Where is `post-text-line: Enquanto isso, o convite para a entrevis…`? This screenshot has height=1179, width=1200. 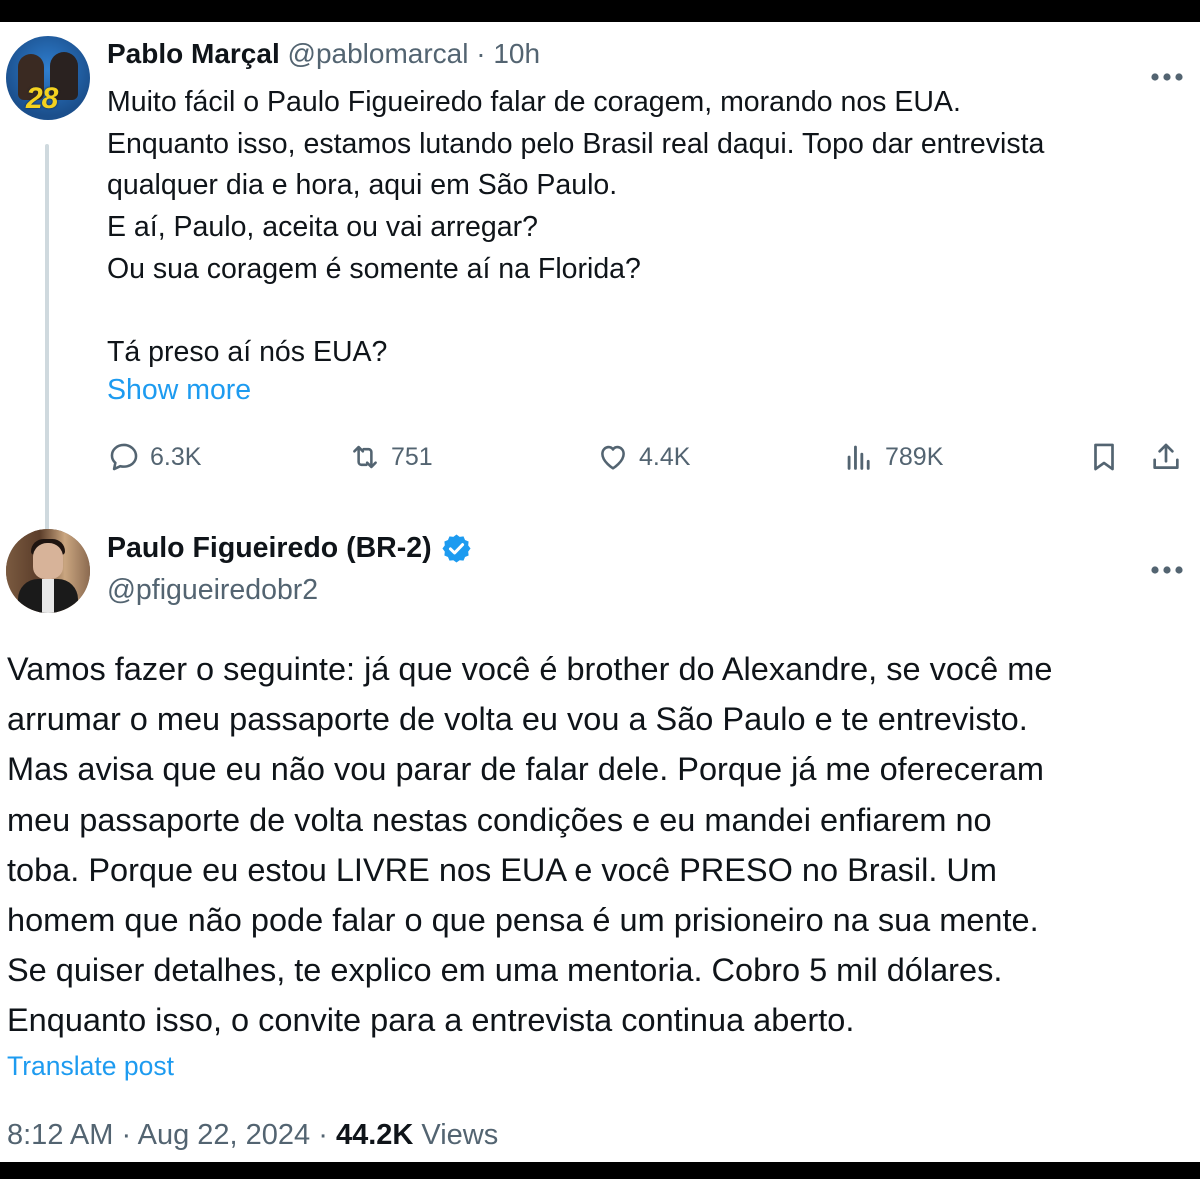
post-text-line: Enquanto isso, o convite para a entrevis… is located at coordinates (431, 1020).